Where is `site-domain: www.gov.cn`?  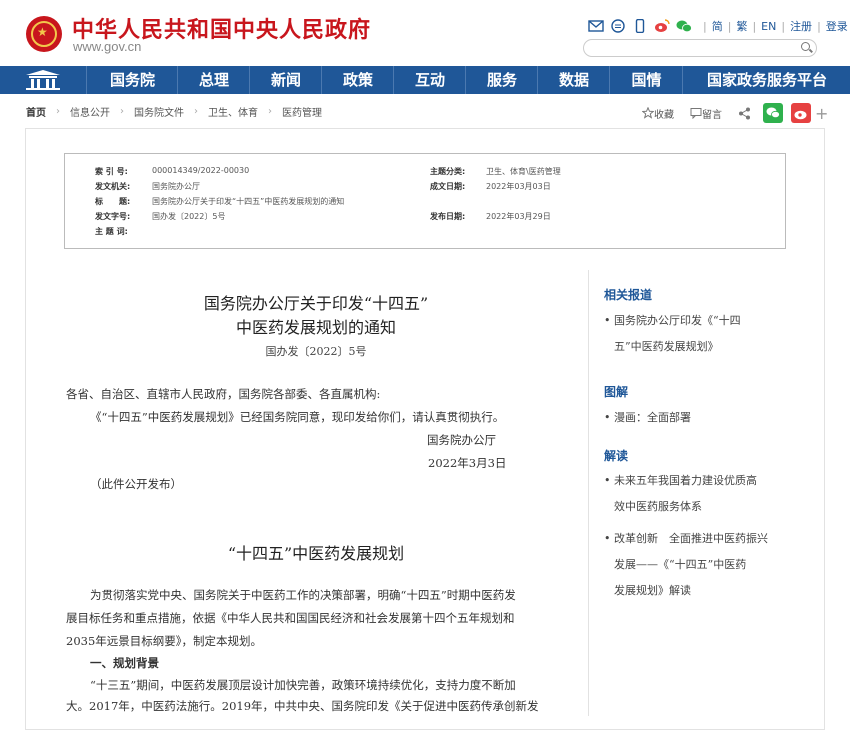 site-domain: www.gov.cn is located at coordinates (107, 46).